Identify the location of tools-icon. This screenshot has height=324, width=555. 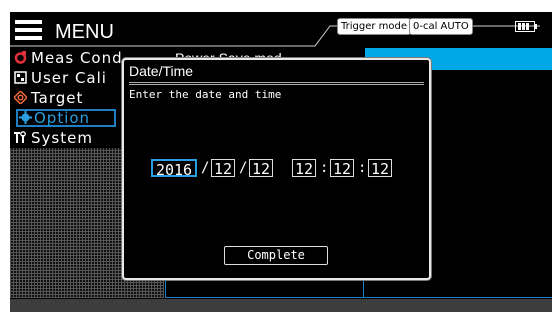
(20, 137).